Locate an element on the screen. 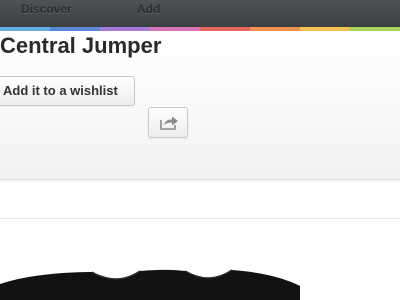  section-divider is located at coordinates (200, 218).